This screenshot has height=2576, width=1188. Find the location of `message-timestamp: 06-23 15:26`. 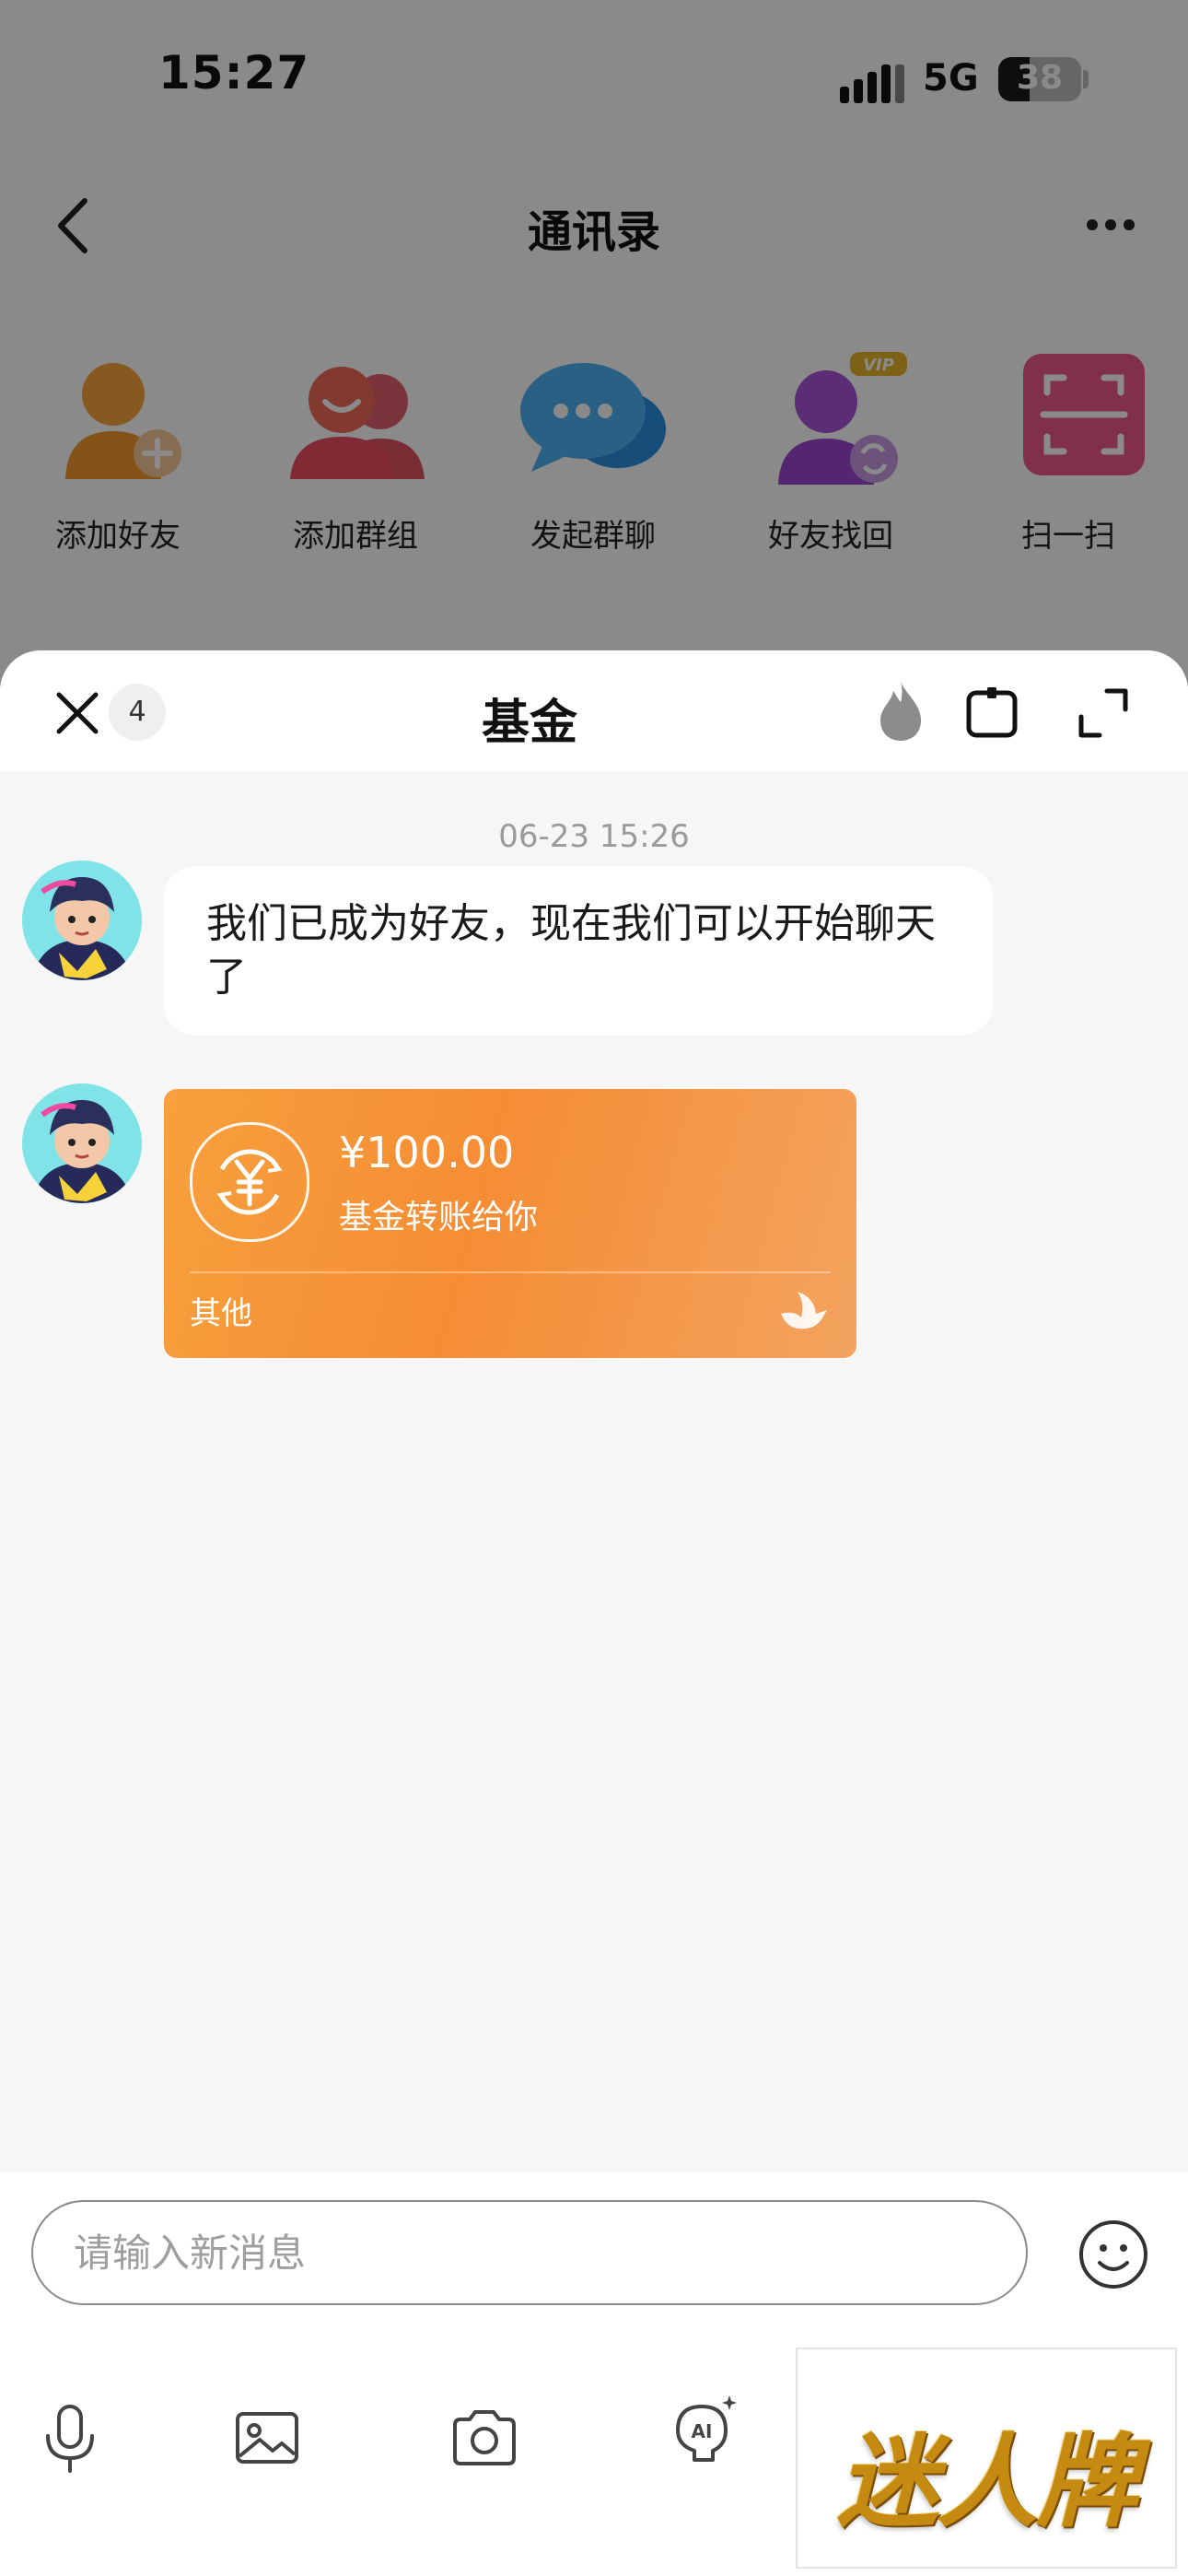

message-timestamp: 06-23 15:26 is located at coordinates (594, 837).